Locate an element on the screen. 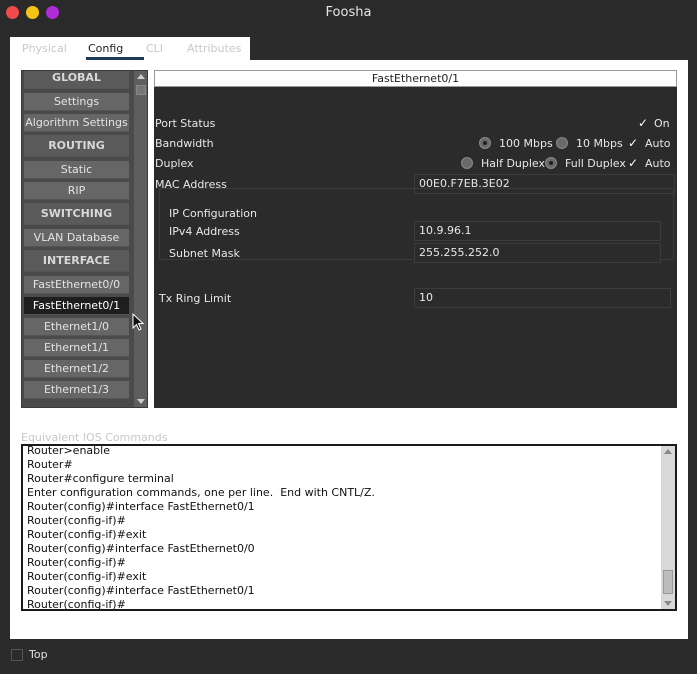  top-label: Top is located at coordinates (38, 654).